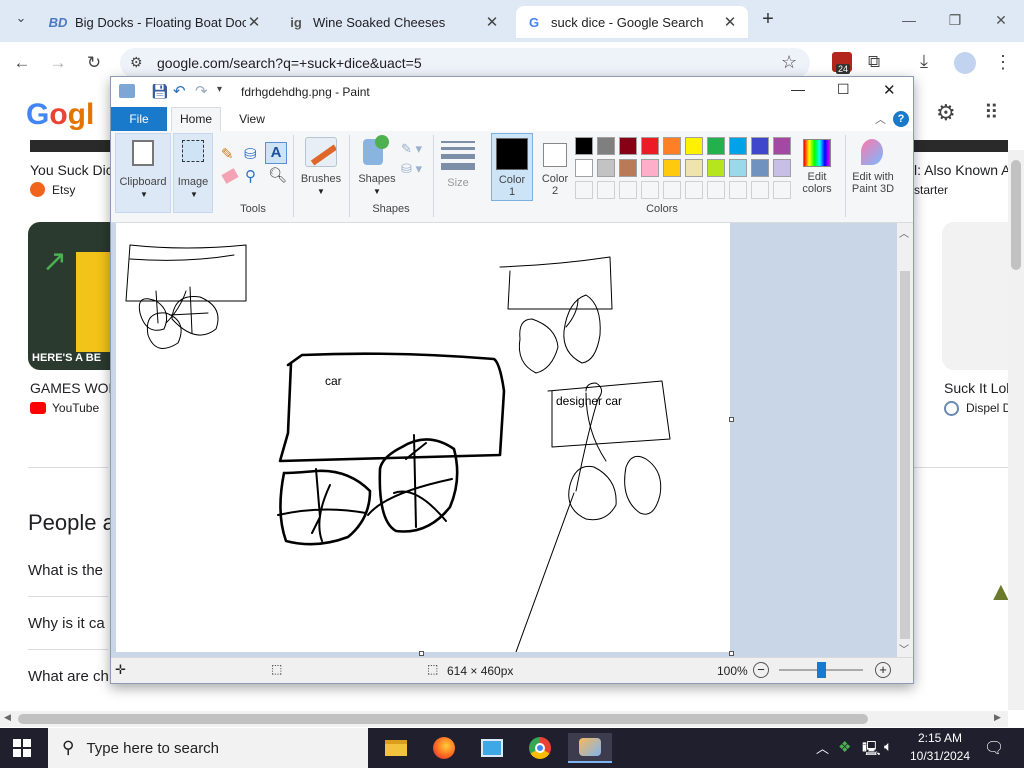 This screenshot has height=768, width=1024. Describe the element at coordinates (844, 747) in the screenshot. I see `tray-app-icon: ❖` at that location.